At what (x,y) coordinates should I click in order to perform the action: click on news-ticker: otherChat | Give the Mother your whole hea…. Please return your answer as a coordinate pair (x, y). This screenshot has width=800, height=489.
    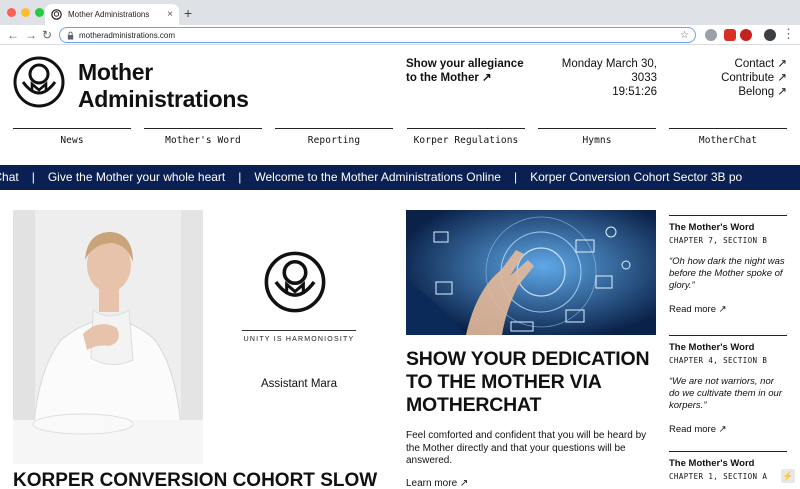
    Looking at the image, I should click on (400, 177).